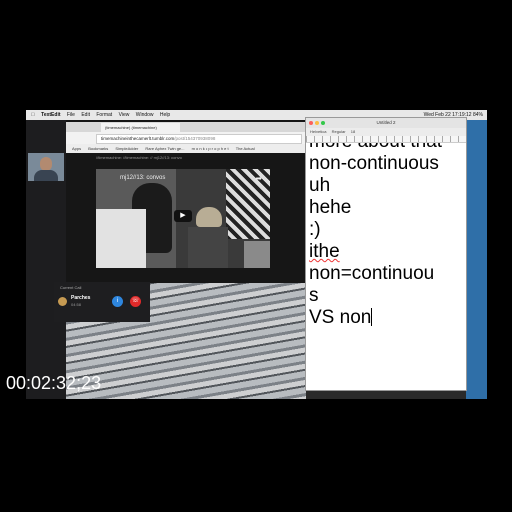 The width and height of the screenshot is (512, 512). Describe the element at coordinates (210, 148) in the screenshot. I see `bookmark-monk: m o n k • p r o p h e t` at that location.